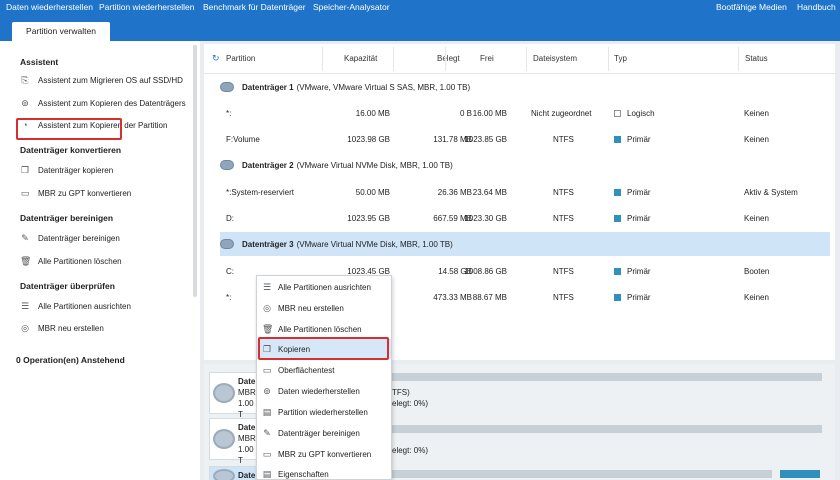 The image size is (840, 480). Describe the element at coordinates (75, 306) in the screenshot. I see `sidebar-item-align-partitions: ☰ Alle Partitionen ausrichten` at that location.